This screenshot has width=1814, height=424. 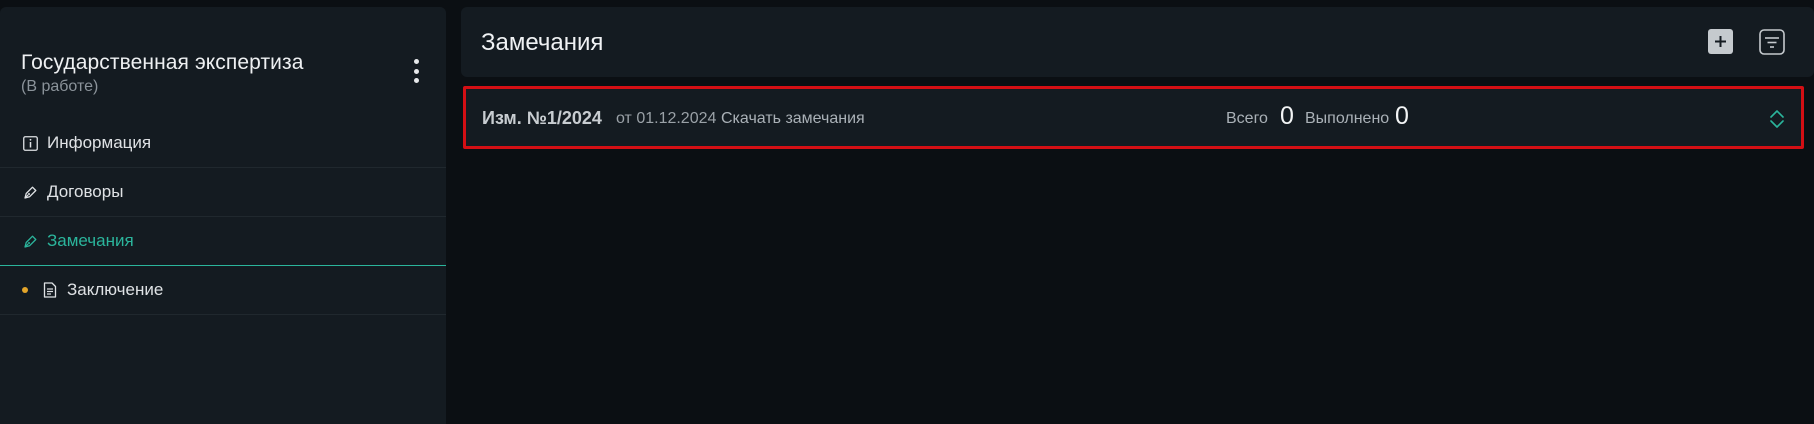 What do you see at coordinates (85, 191) in the screenshot?
I see `sidebar-item-label: Договоры` at bounding box center [85, 191].